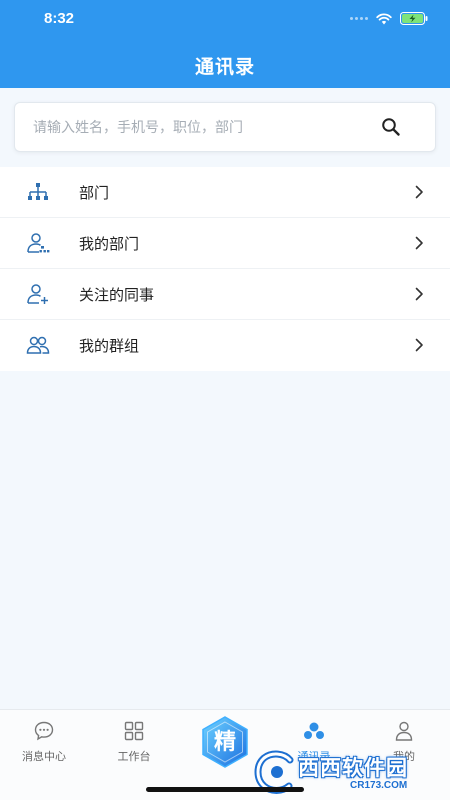 This screenshot has width=450, height=800. Describe the element at coordinates (44, 731) in the screenshot. I see `chat-icon` at that location.